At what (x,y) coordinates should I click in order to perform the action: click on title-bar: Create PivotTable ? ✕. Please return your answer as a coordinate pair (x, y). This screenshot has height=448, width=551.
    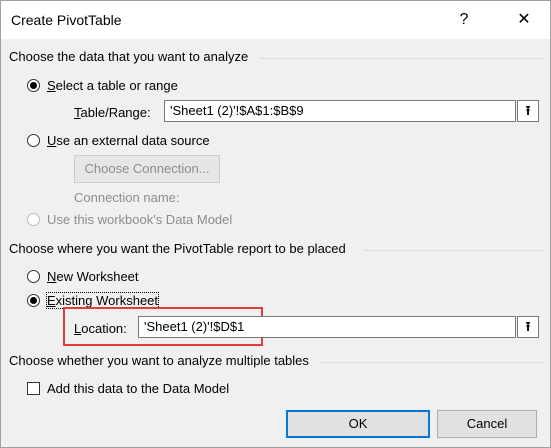
    Looking at the image, I should click on (275, 20).